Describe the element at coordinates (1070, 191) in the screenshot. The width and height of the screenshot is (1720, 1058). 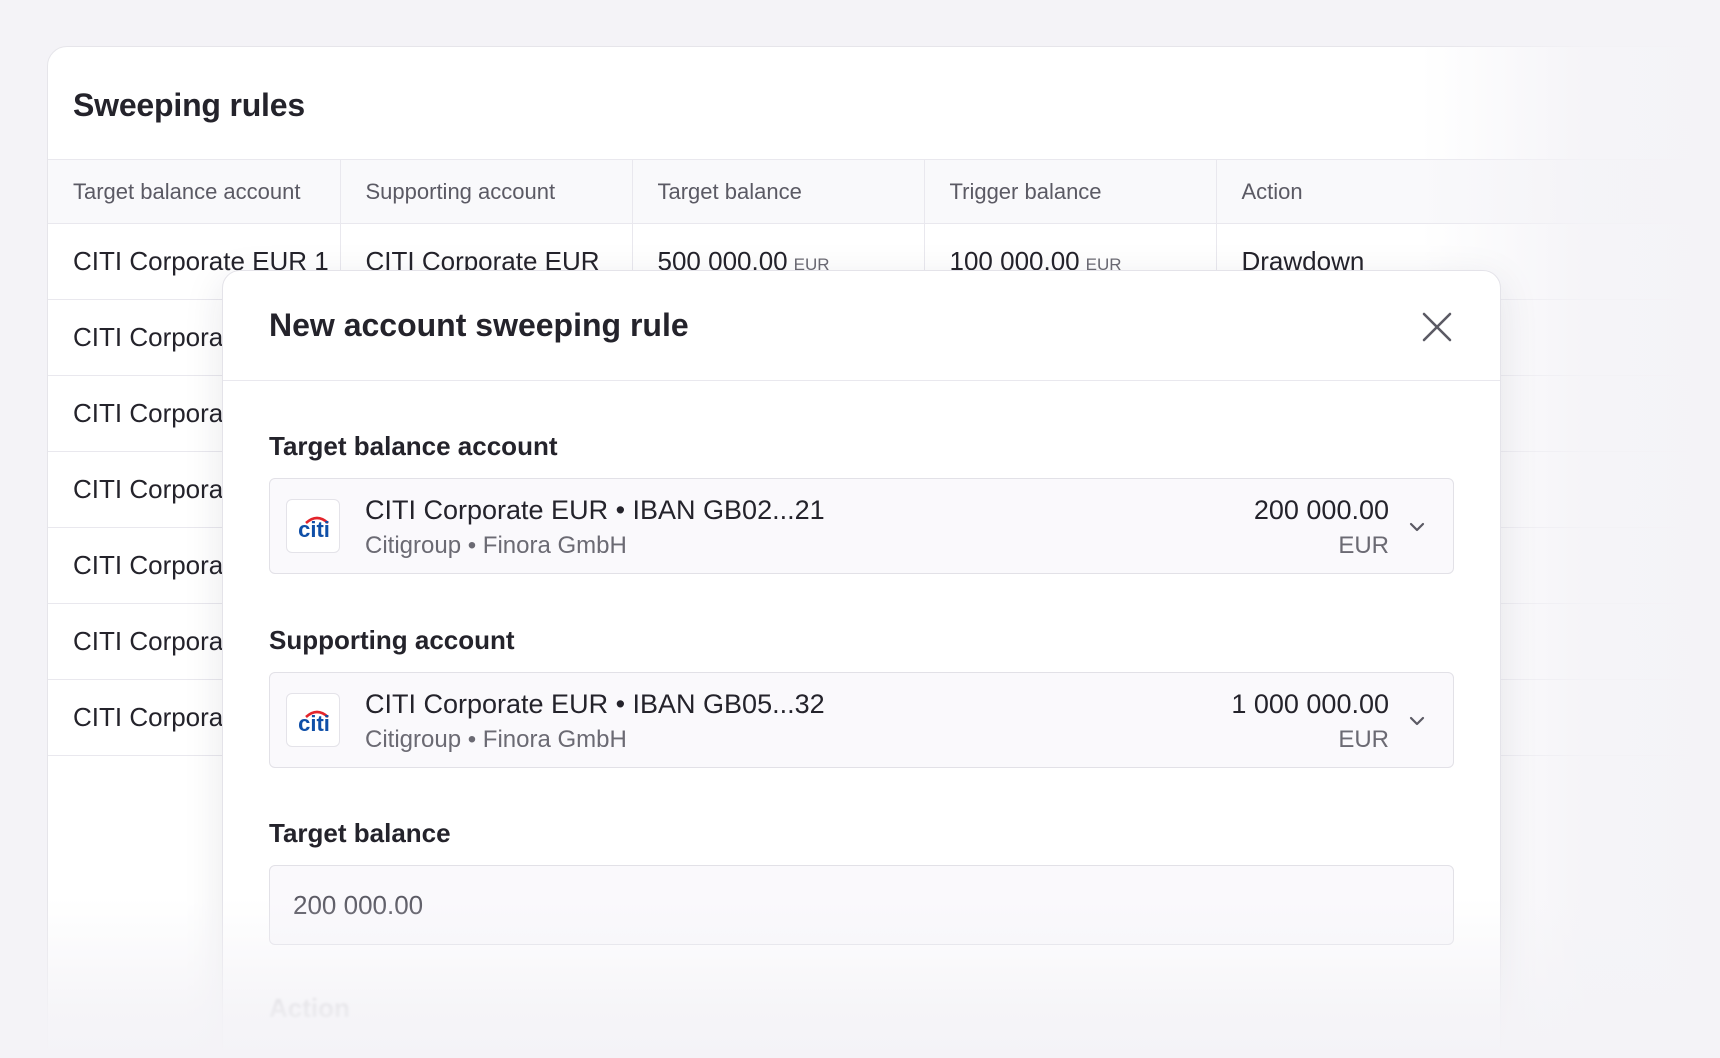
I see `column-header-trigger-balance: Trigger balance` at that location.